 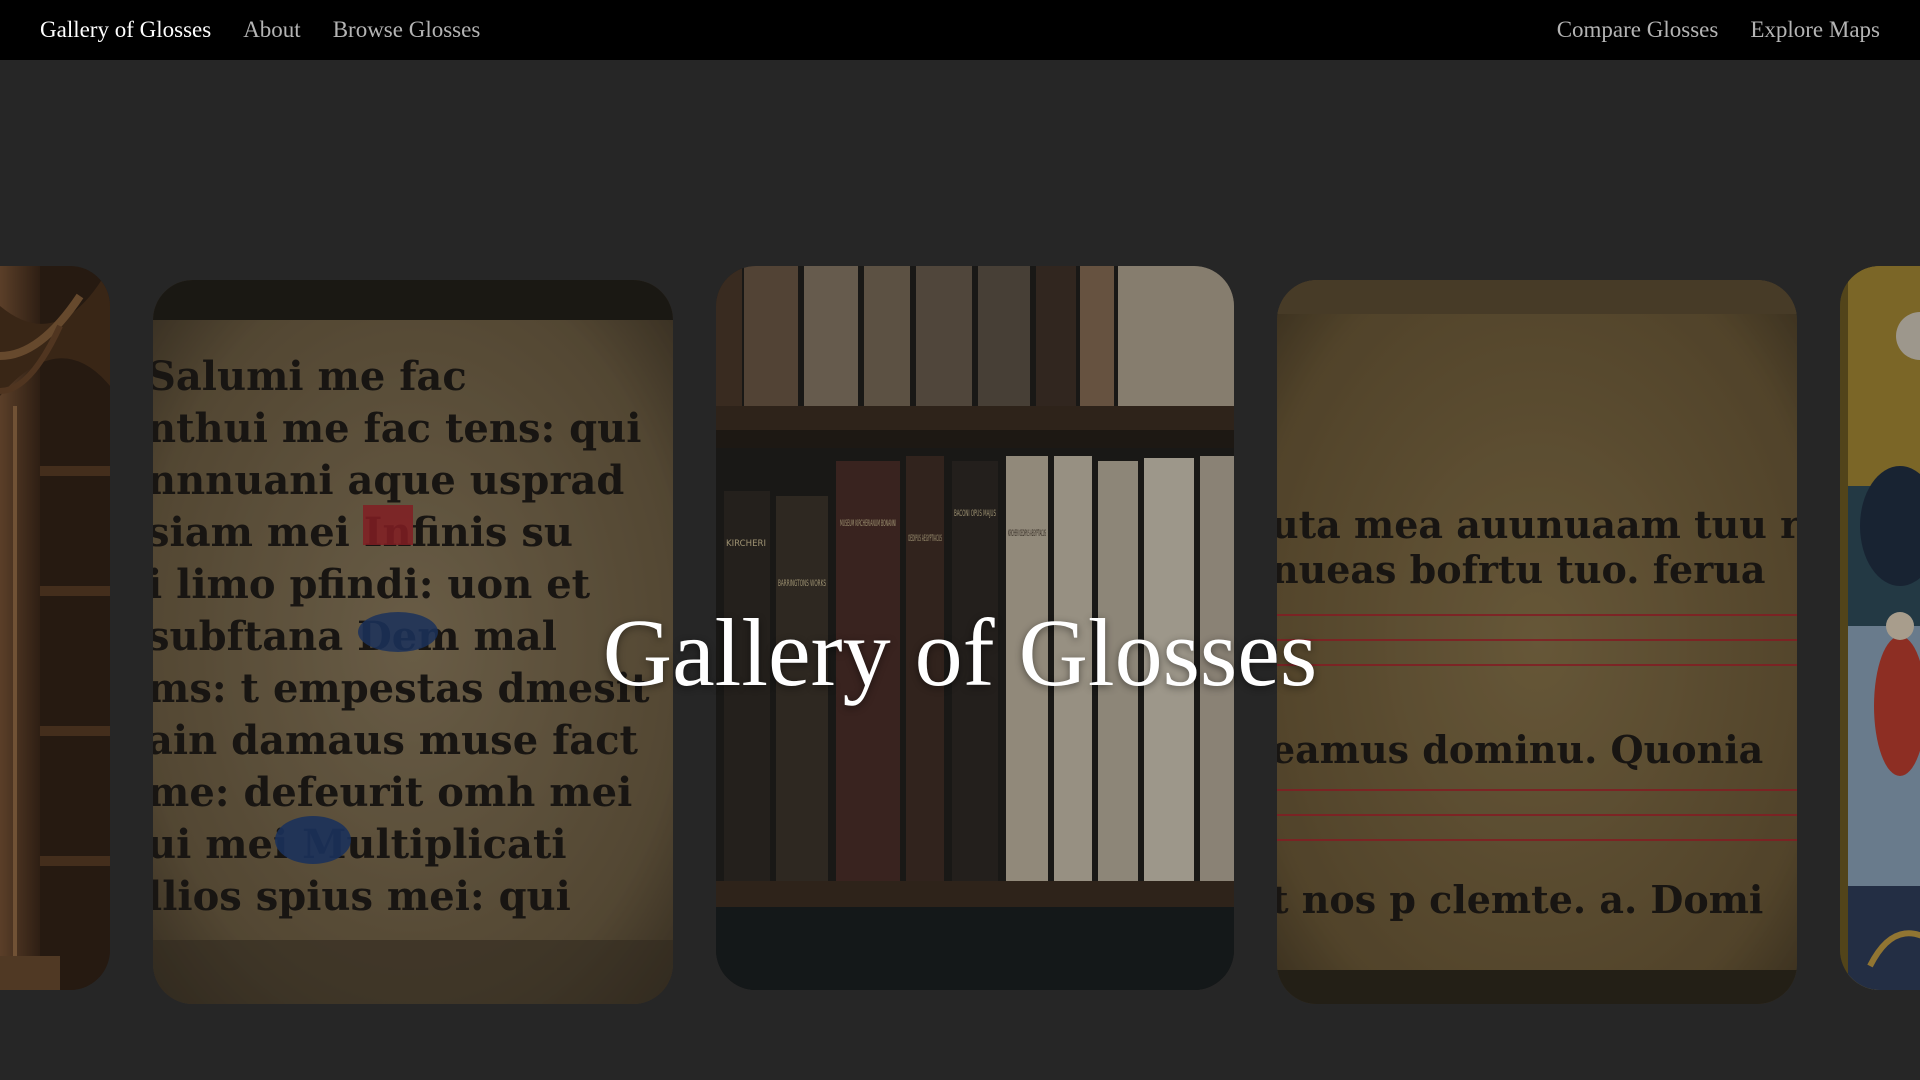 What do you see at coordinates (746, 544) in the screenshot?
I see `spine-label: KIRCHERI` at bounding box center [746, 544].